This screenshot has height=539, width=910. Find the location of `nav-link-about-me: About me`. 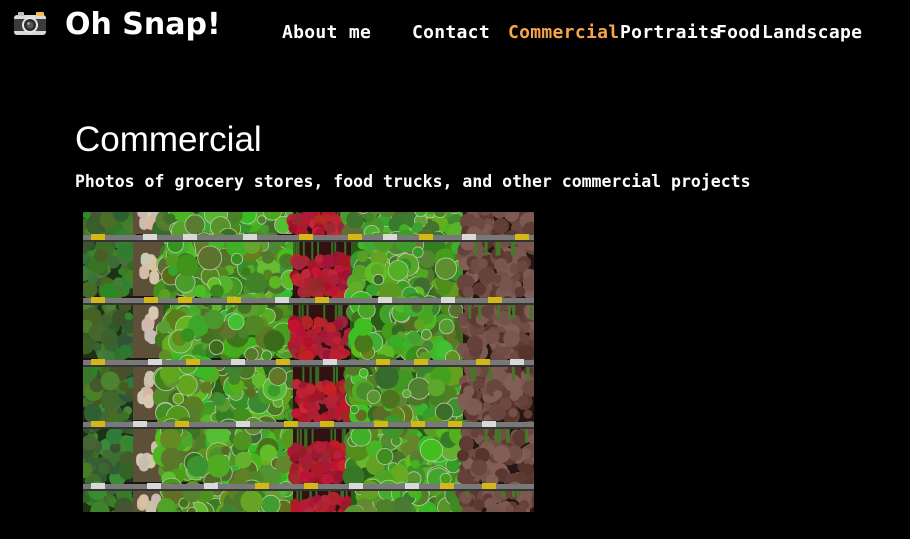

nav-link-about-me: About me is located at coordinates (326, 33).